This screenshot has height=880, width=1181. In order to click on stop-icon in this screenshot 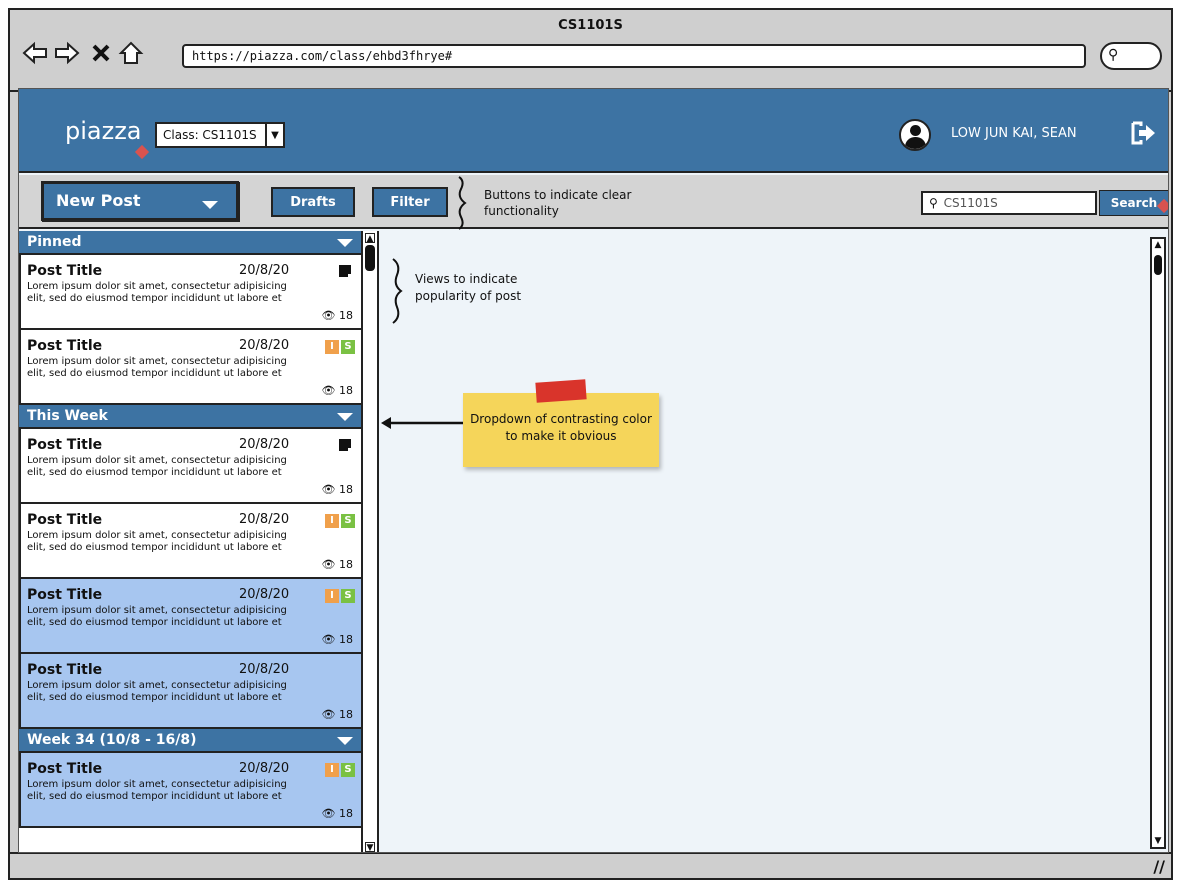, I will do `click(101, 53)`.